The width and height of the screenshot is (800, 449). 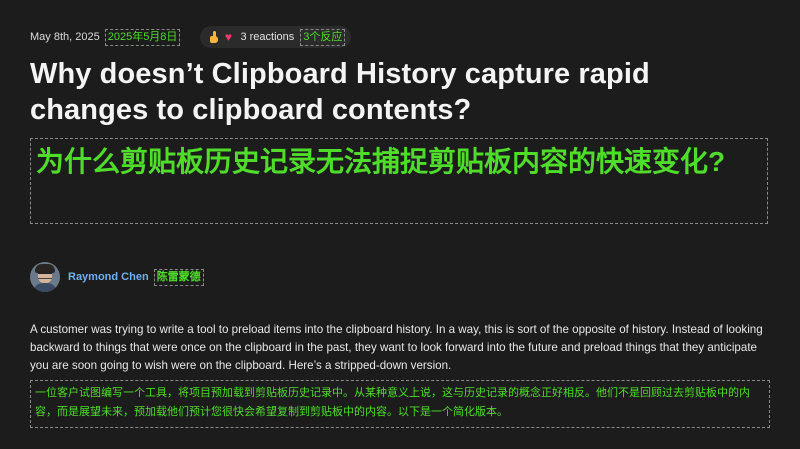 What do you see at coordinates (178, 277) in the screenshot?
I see `author-name-translation: 陈雷蒙德` at bounding box center [178, 277].